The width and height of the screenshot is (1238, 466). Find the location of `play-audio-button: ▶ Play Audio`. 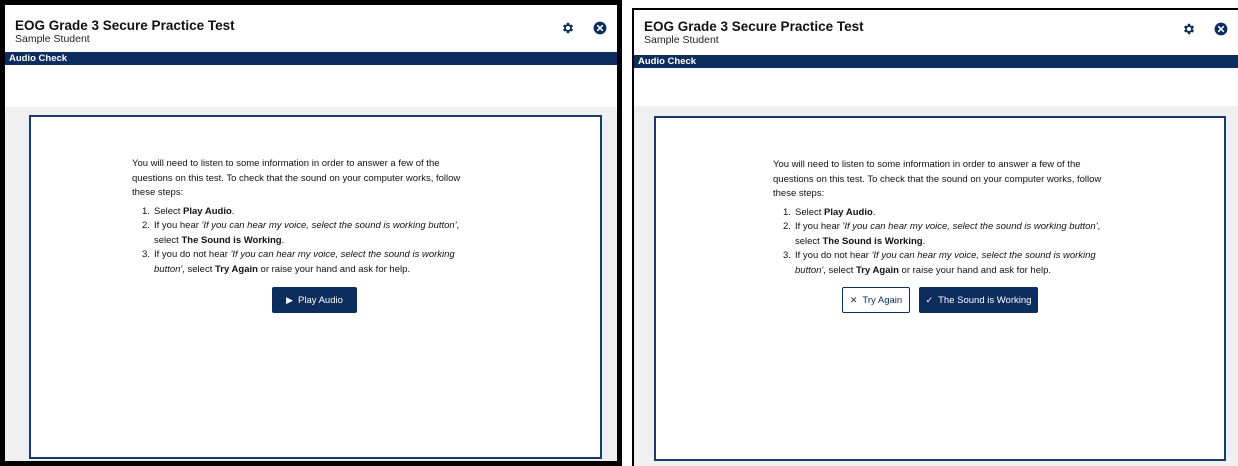

play-audio-button: ▶ Play Audio is located at coordinates (314, 300).